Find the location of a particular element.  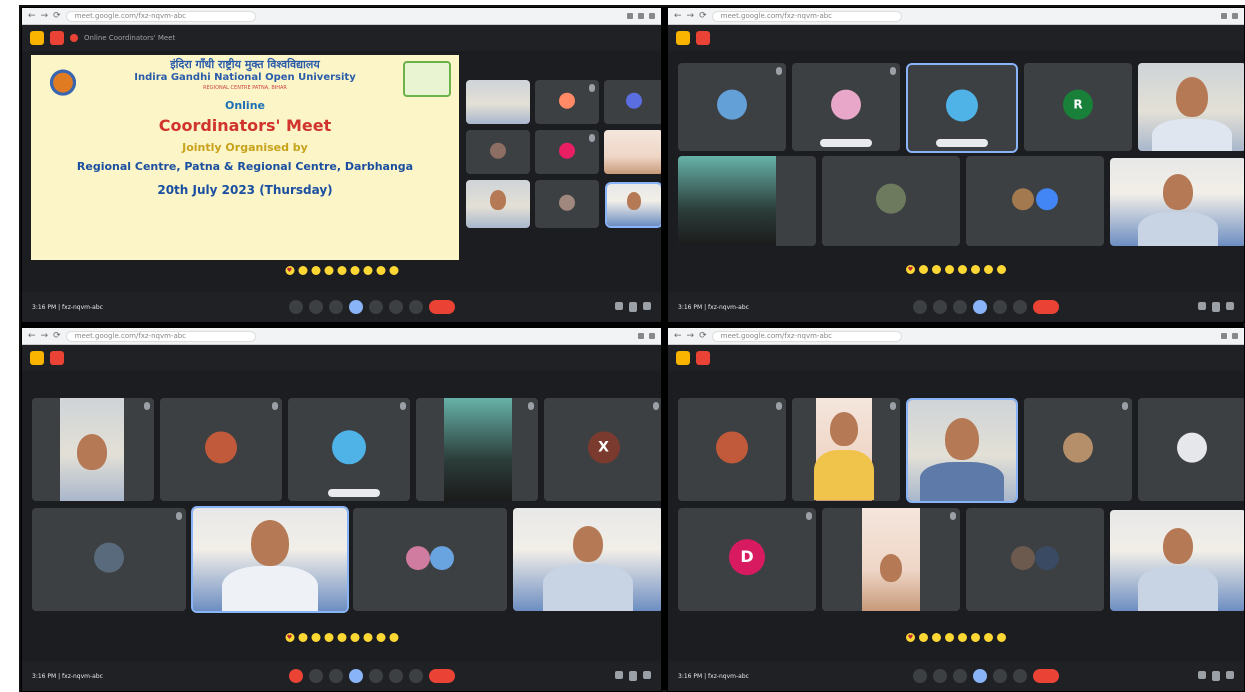

participant-tile: R is located at coordinates (1078, 107).